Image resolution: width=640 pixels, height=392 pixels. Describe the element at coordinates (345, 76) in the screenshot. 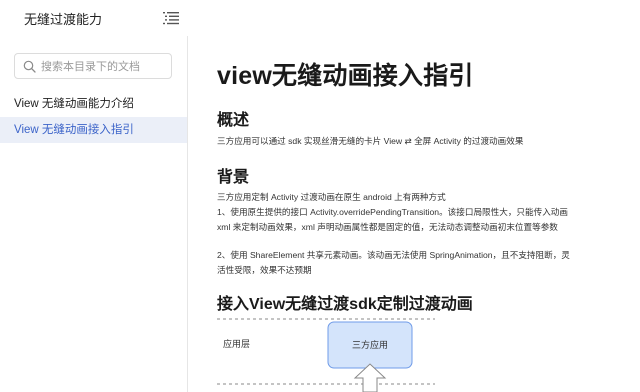

I see `page-title: view无缝动画接入指引` at that location.